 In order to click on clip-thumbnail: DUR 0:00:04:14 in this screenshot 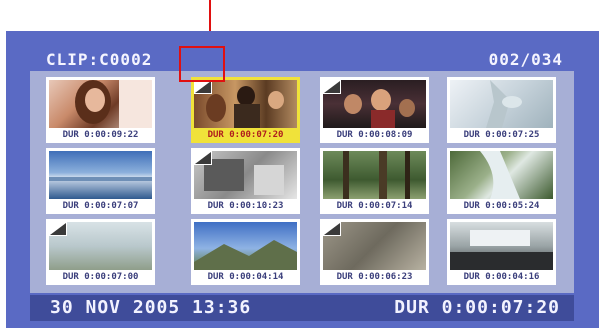, I will do `click(245, 252)`.